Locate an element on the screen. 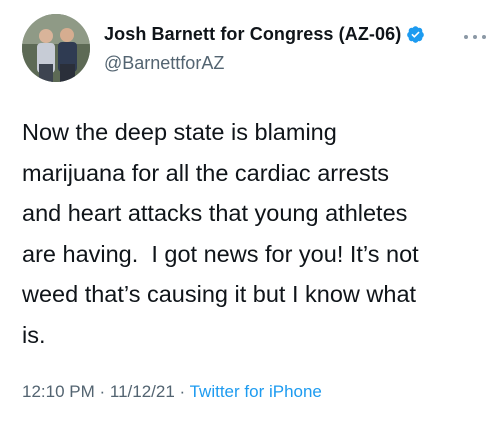 This screenshot has height=424, width=500. author-name-row: Josh Barnett for Congress (AZ-06) is located at coordinates (264, 34).